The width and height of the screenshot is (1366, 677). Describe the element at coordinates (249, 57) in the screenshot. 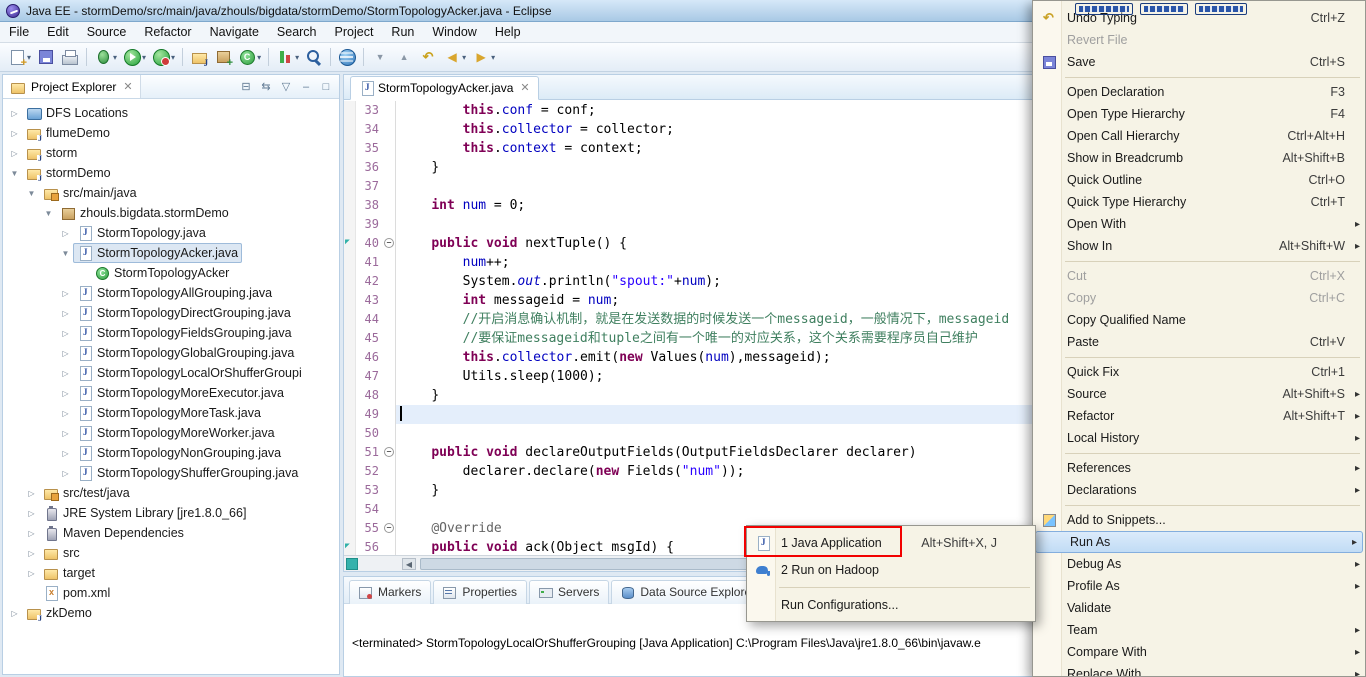

I see `new-class-button: ▾` at that location.